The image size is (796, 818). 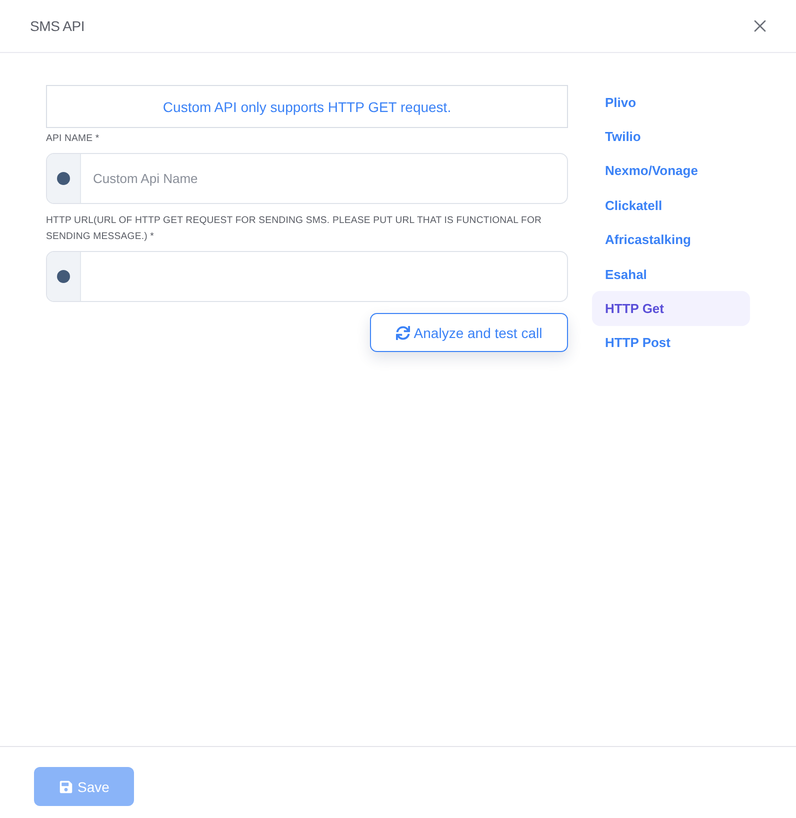 I want to click on provider-tab: Twilio, so click(x=671, y=136).